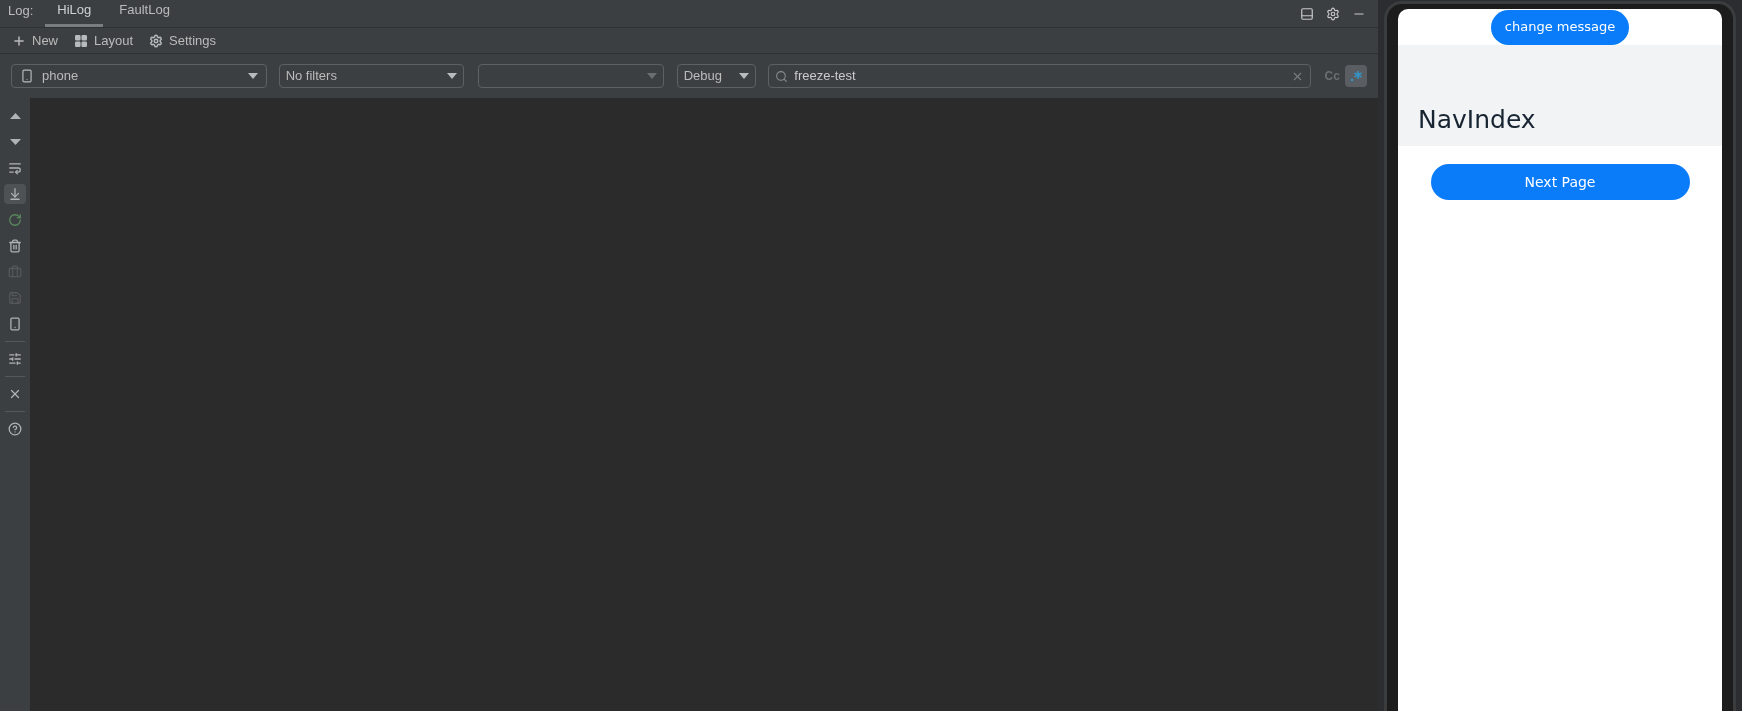 This screenshot has height=711, width=1742. What do you see at coordinates (15, 272) in the screenshot?
I see `briefcase-icon` at bounding box center [15, 272].